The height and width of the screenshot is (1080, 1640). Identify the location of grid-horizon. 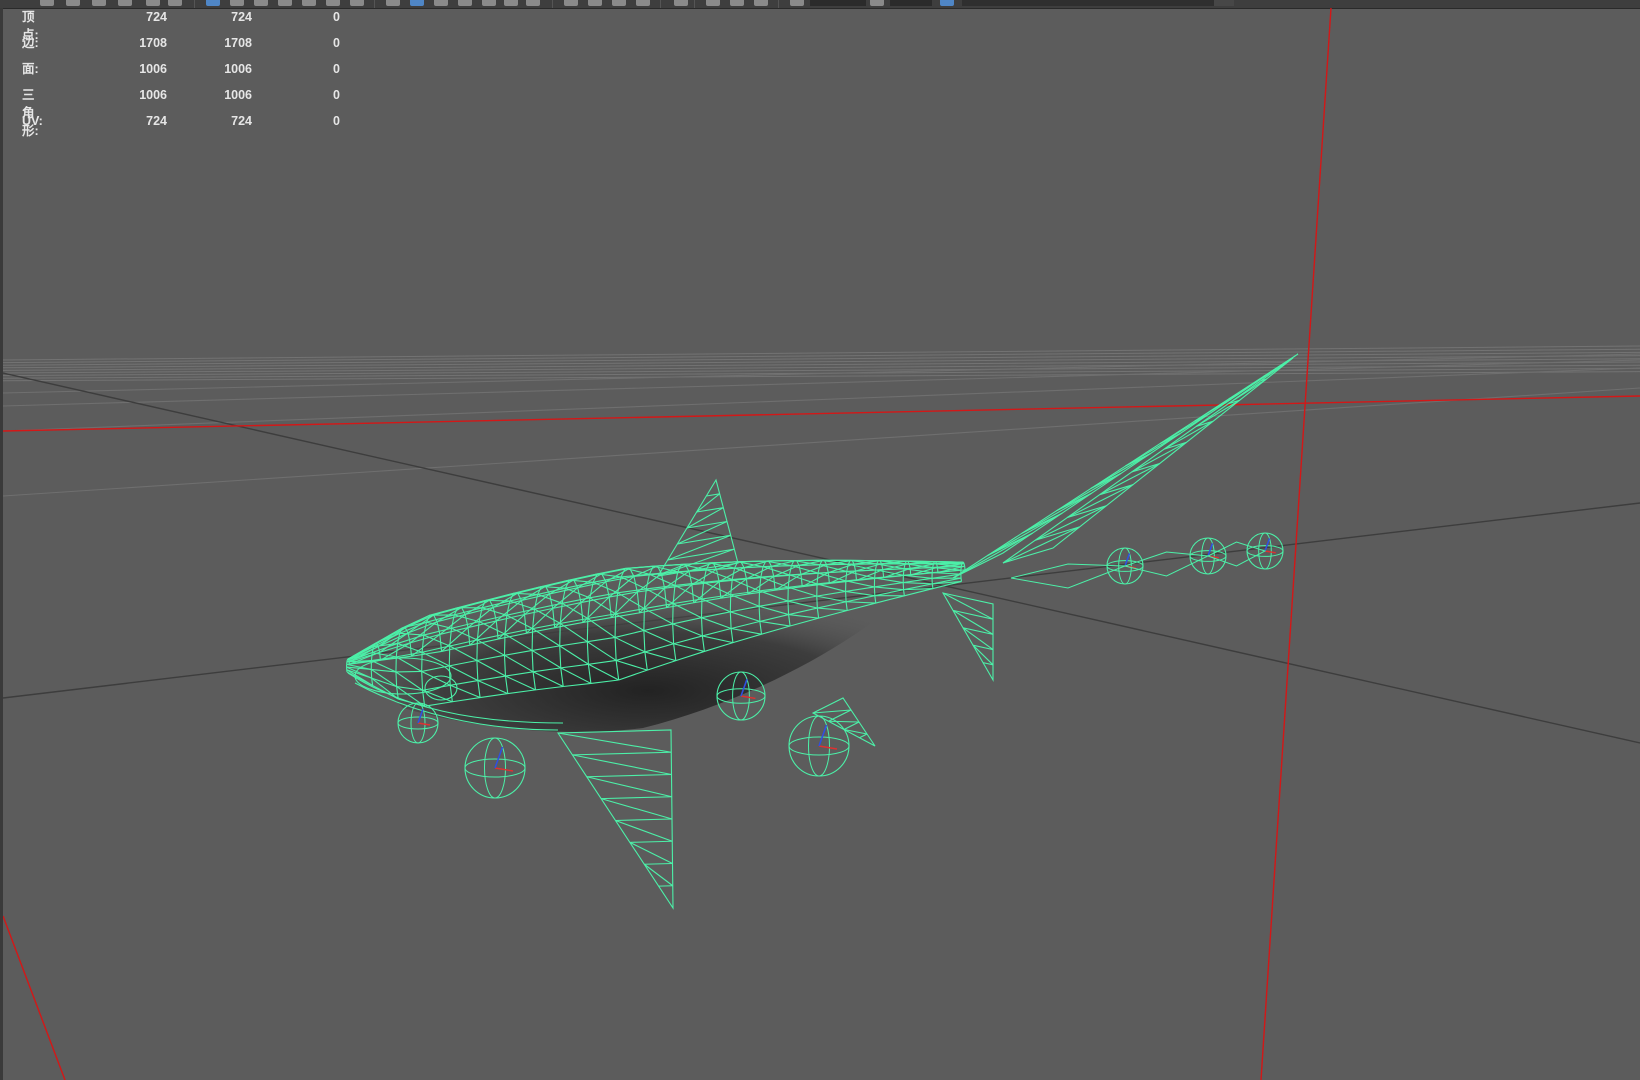
(821, 363).